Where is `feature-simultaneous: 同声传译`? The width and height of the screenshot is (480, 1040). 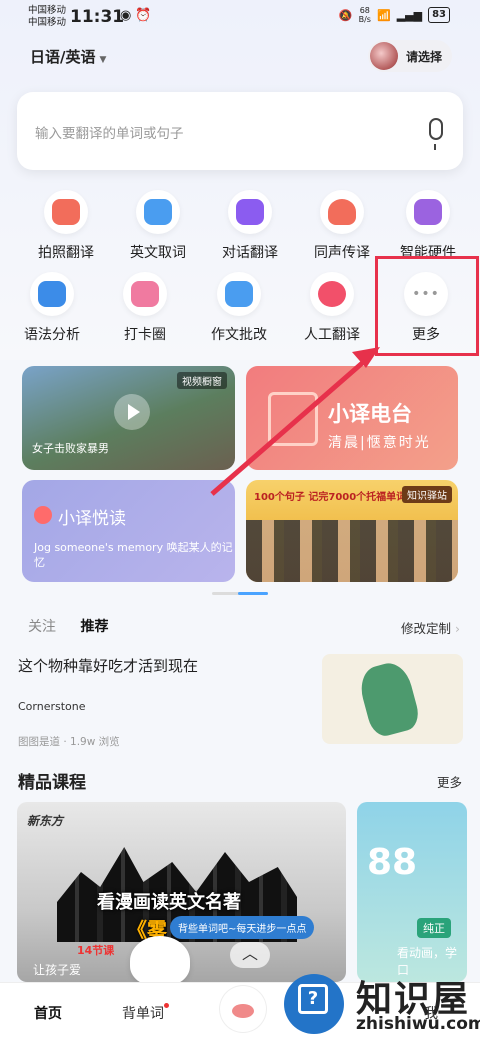
feature-simultaneous: 同声传译 is located at coordinates (342, 226).